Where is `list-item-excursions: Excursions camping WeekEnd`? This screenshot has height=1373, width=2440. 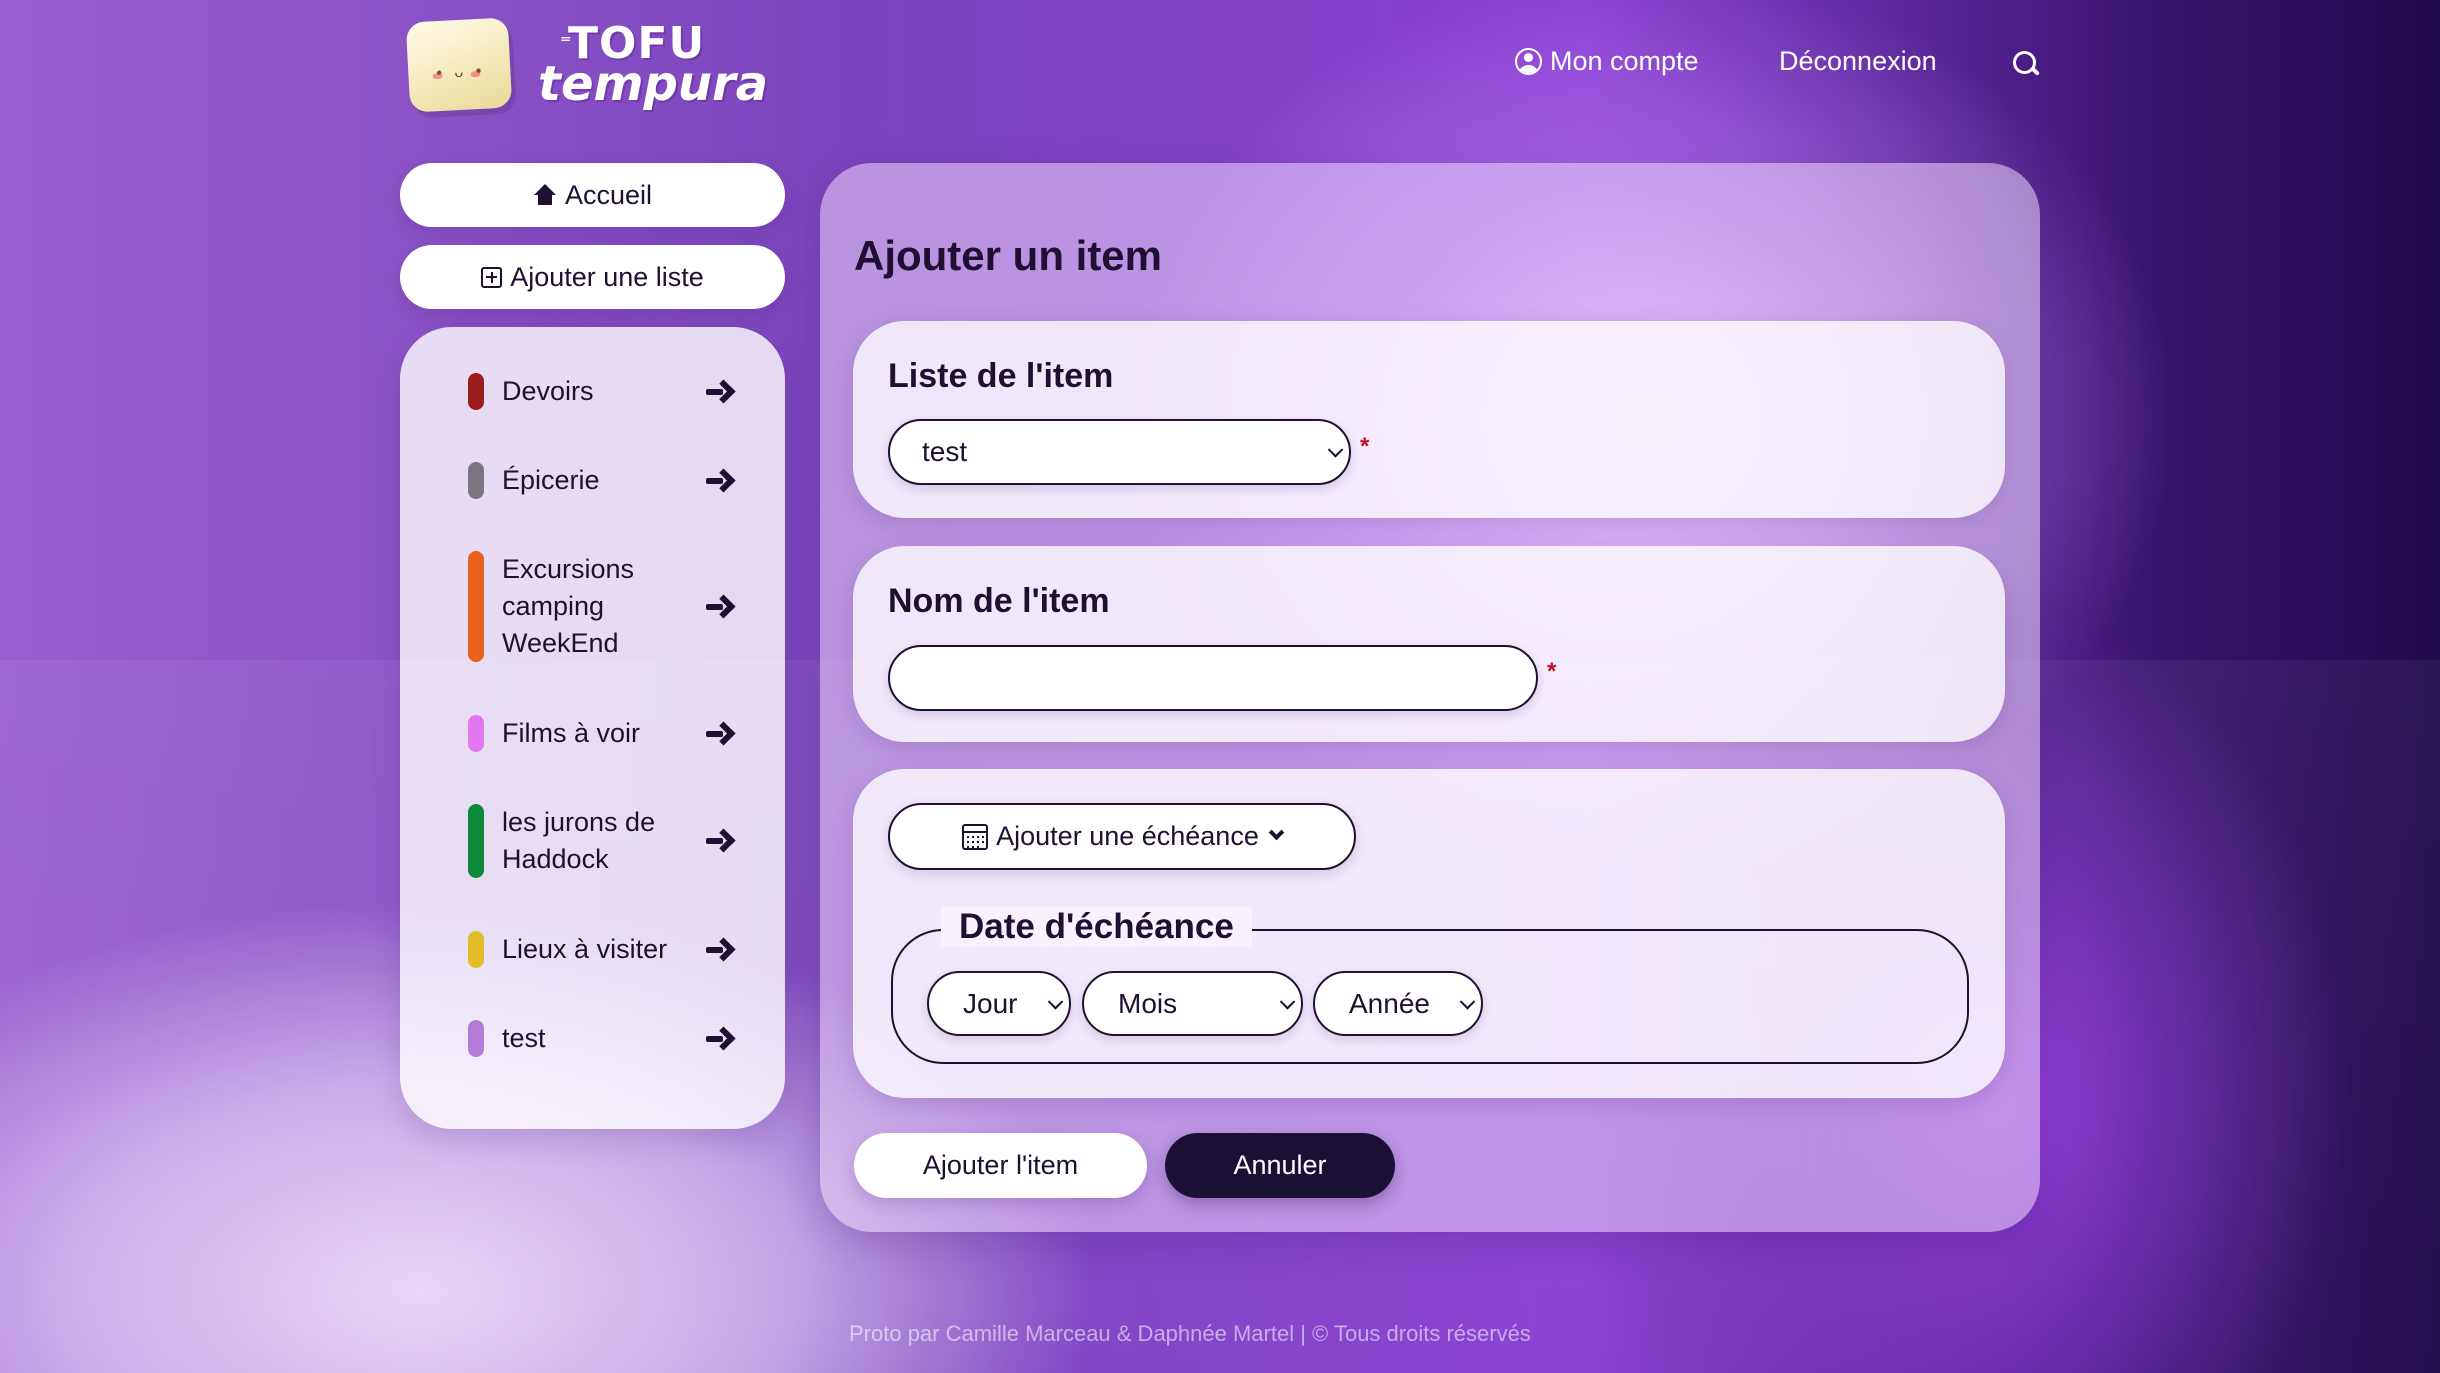
list-item-excursions: Excursions camping WeekEnd is located at coordinates (598, 606).